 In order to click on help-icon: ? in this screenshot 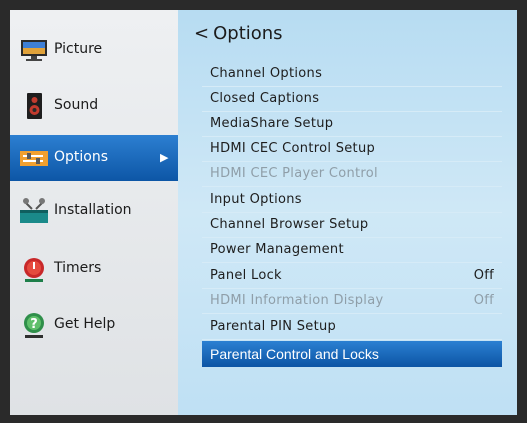, I will do `click(34, 325)`.